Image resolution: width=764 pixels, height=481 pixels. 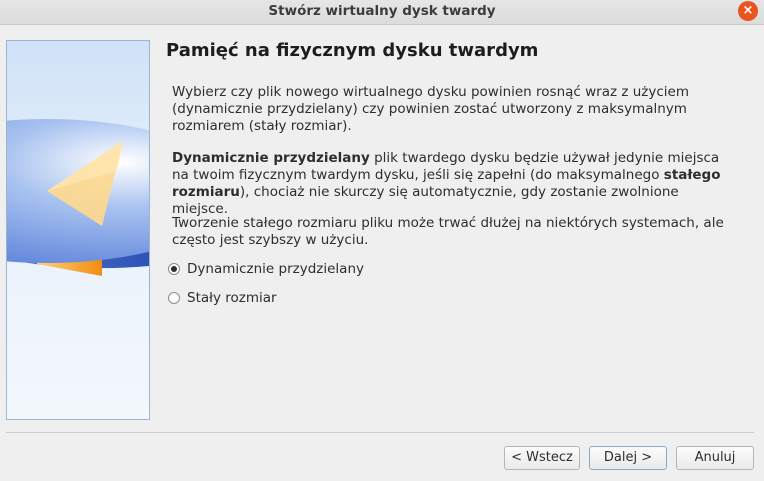 What do you see at coordinates (715, 458) in the screenshot?
I see `cancel-button: Anuluj` at bounding box center [715, 458].